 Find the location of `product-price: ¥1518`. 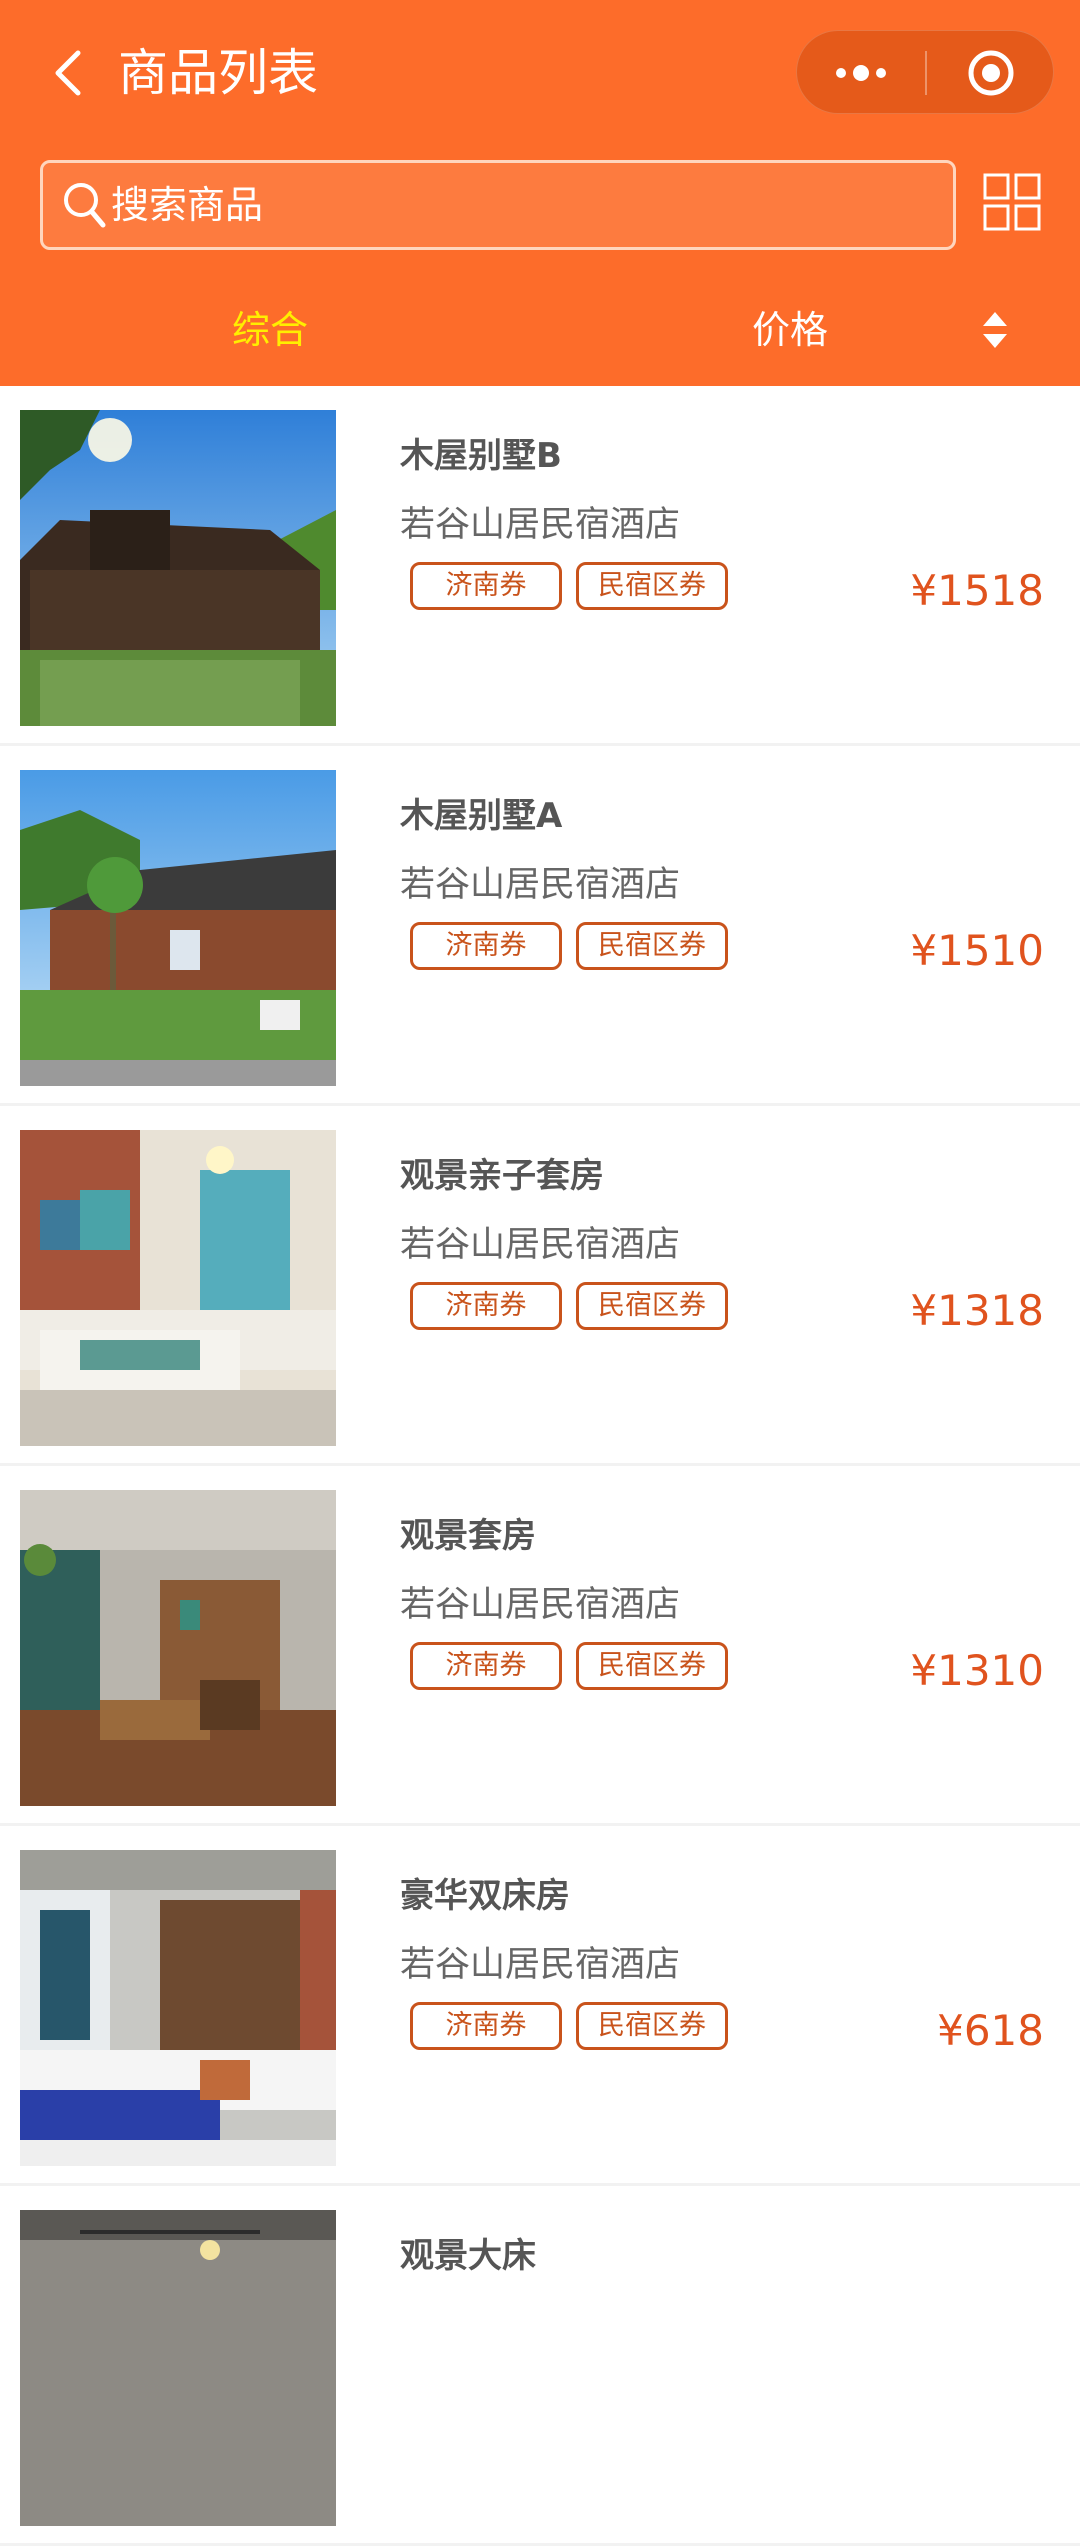

product-price: ¥1518 is located at coordinates (977, 590).